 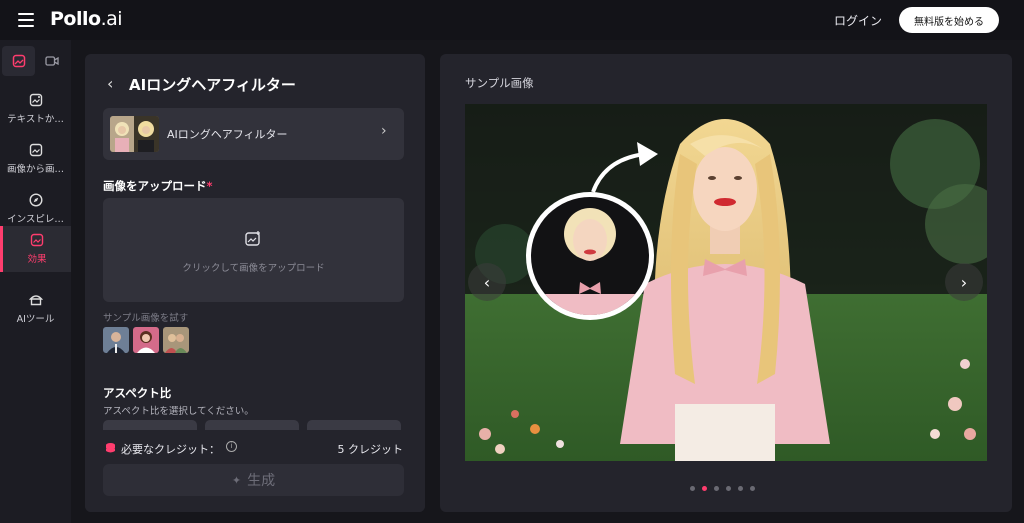 I want to click on generate-button: ✦ 生成, so click(x=253, y=480).